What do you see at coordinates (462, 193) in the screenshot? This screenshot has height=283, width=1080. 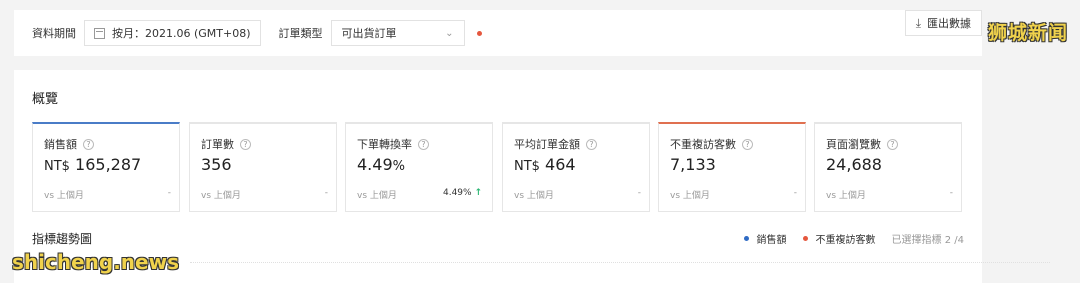 I see `card-delta: 4.49% ↑` at bounding box center [462, 193].